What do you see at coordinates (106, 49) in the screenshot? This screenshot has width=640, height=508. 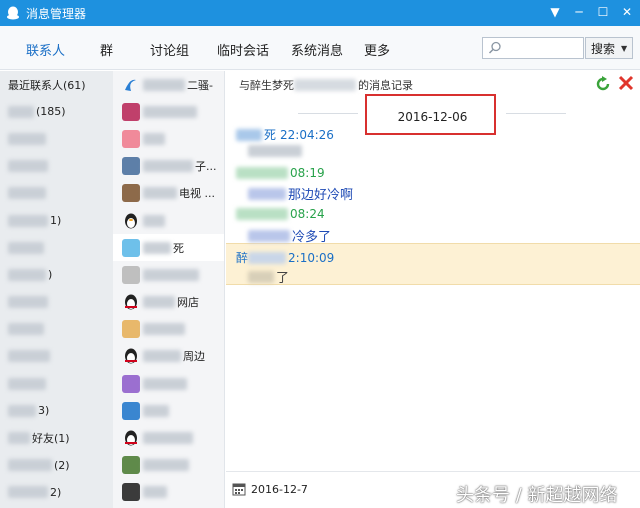 I see `tab-groups: 群` at bounding box center [106, 49].